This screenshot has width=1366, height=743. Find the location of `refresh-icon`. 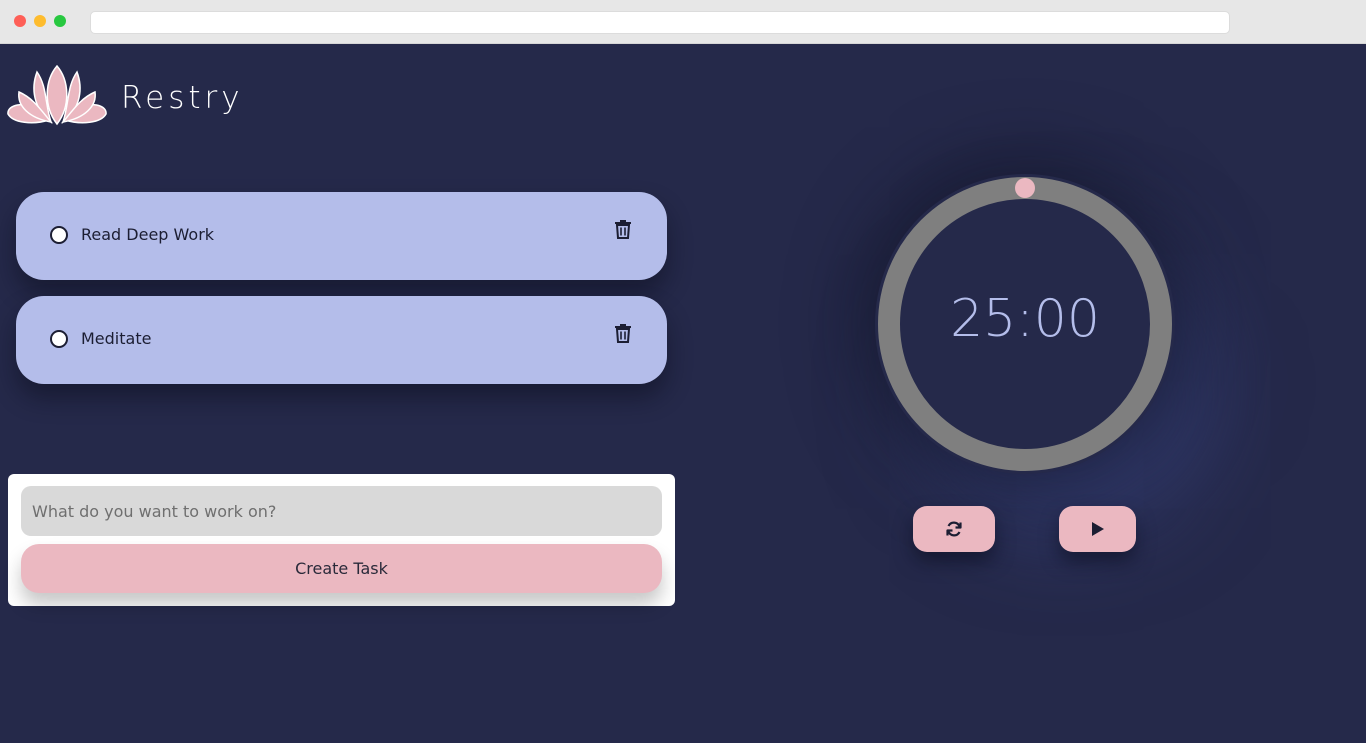

refresh-icon is located at coordinates (954, 529).